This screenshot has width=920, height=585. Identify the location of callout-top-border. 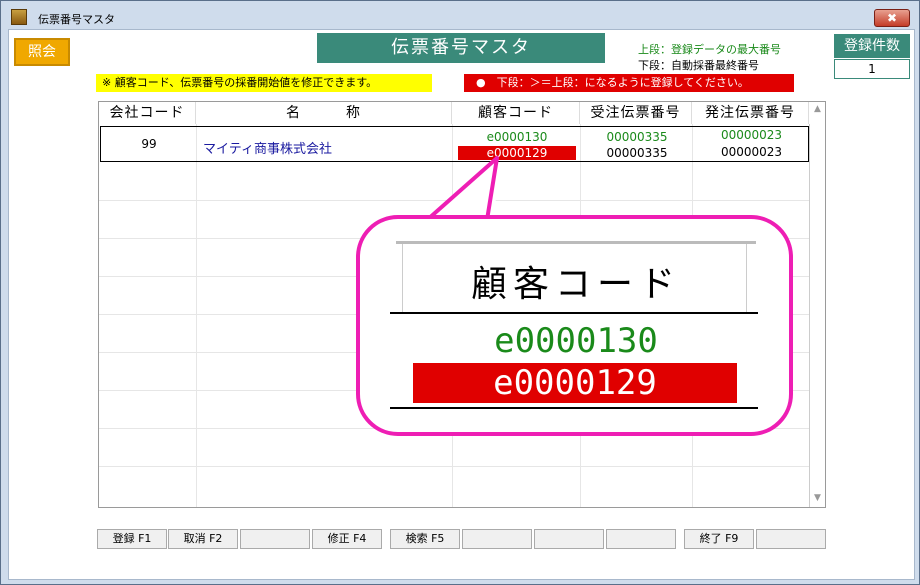
(576, 242).